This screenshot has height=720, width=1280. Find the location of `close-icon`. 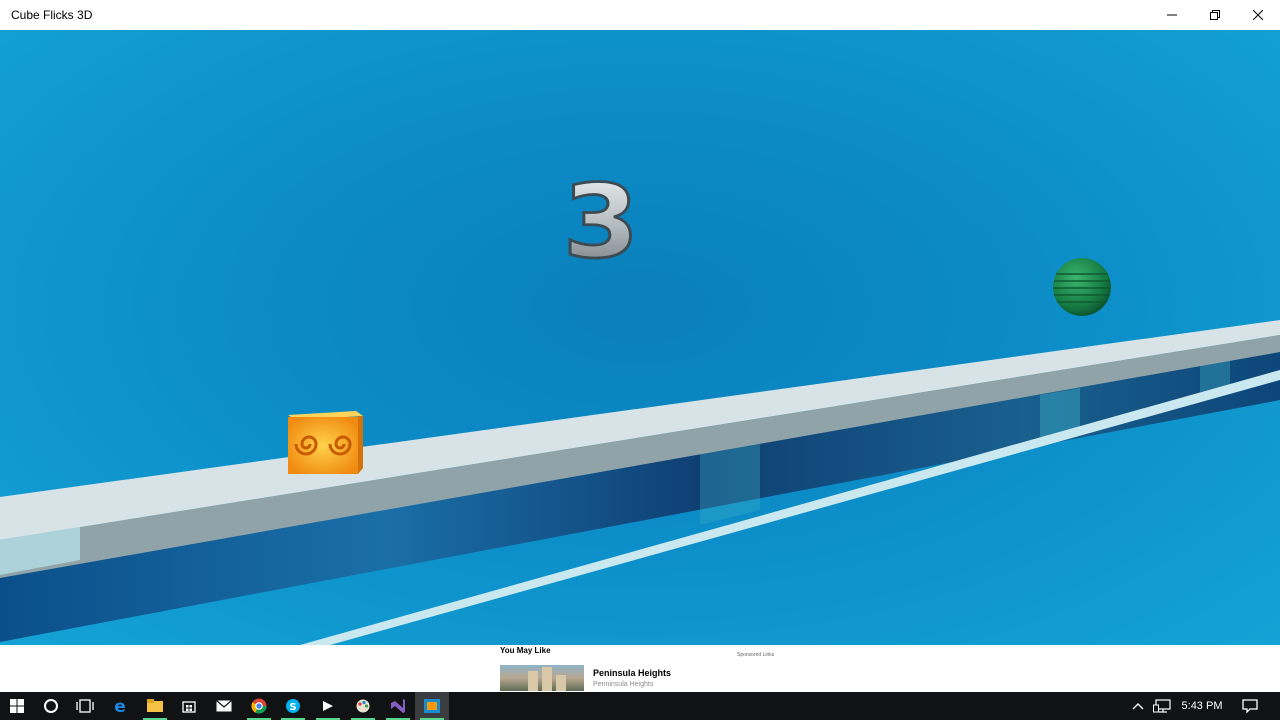

close-icon is located at coordinates (1258, 15).